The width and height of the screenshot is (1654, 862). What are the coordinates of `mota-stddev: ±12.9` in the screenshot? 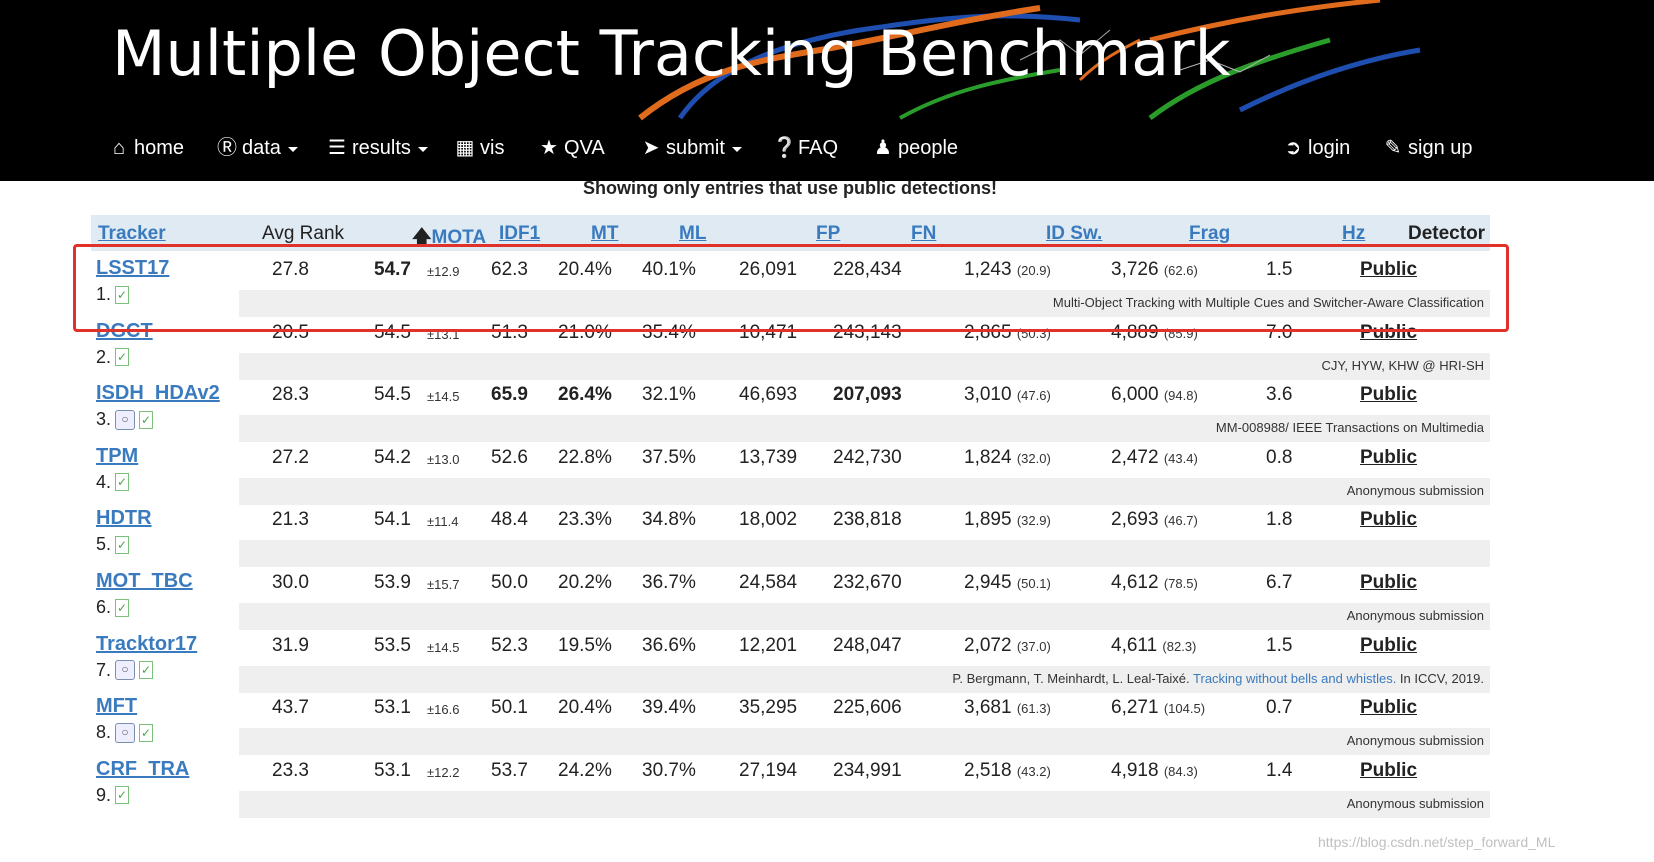 It's located at (443, 271).